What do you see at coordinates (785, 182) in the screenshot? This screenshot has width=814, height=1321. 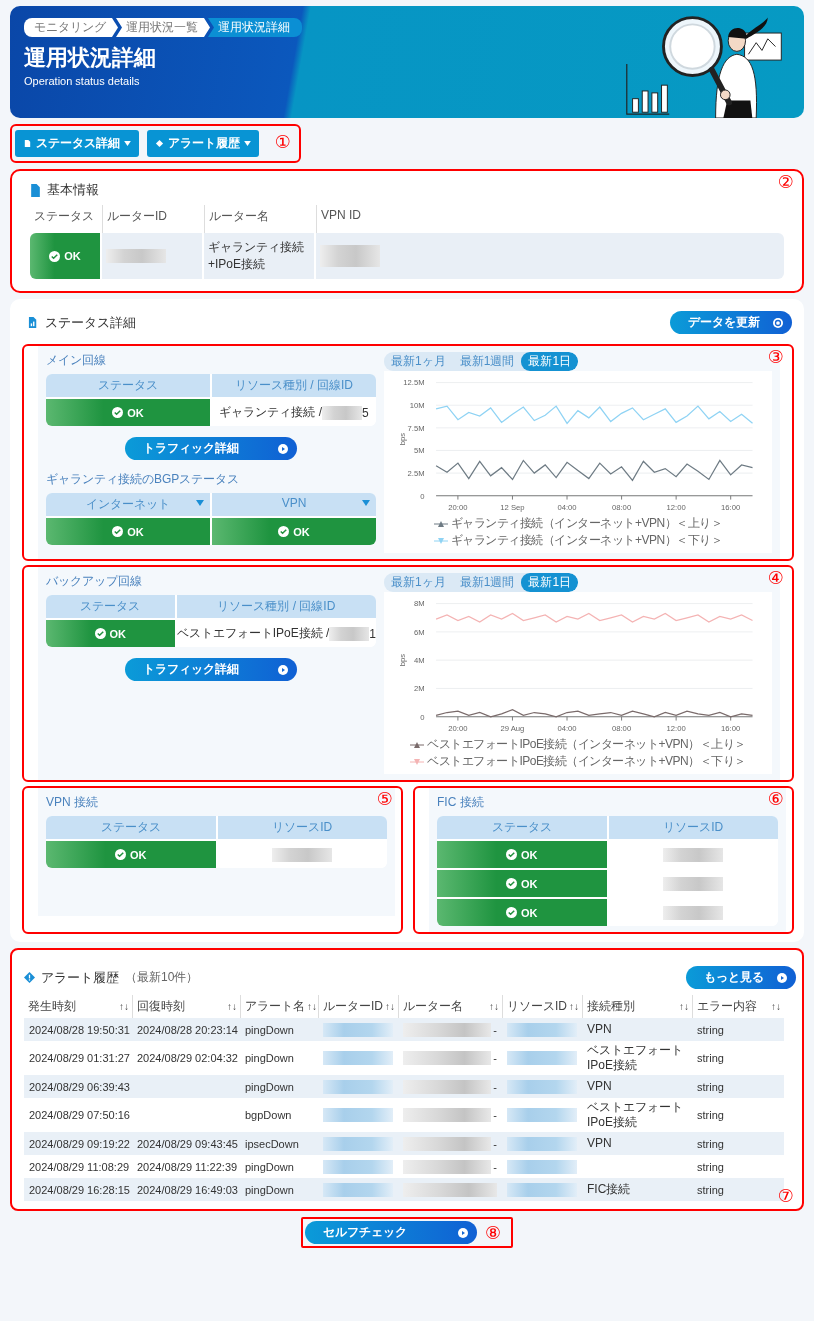 I see `annotation-number: ②` at bounding box center [785, 182].